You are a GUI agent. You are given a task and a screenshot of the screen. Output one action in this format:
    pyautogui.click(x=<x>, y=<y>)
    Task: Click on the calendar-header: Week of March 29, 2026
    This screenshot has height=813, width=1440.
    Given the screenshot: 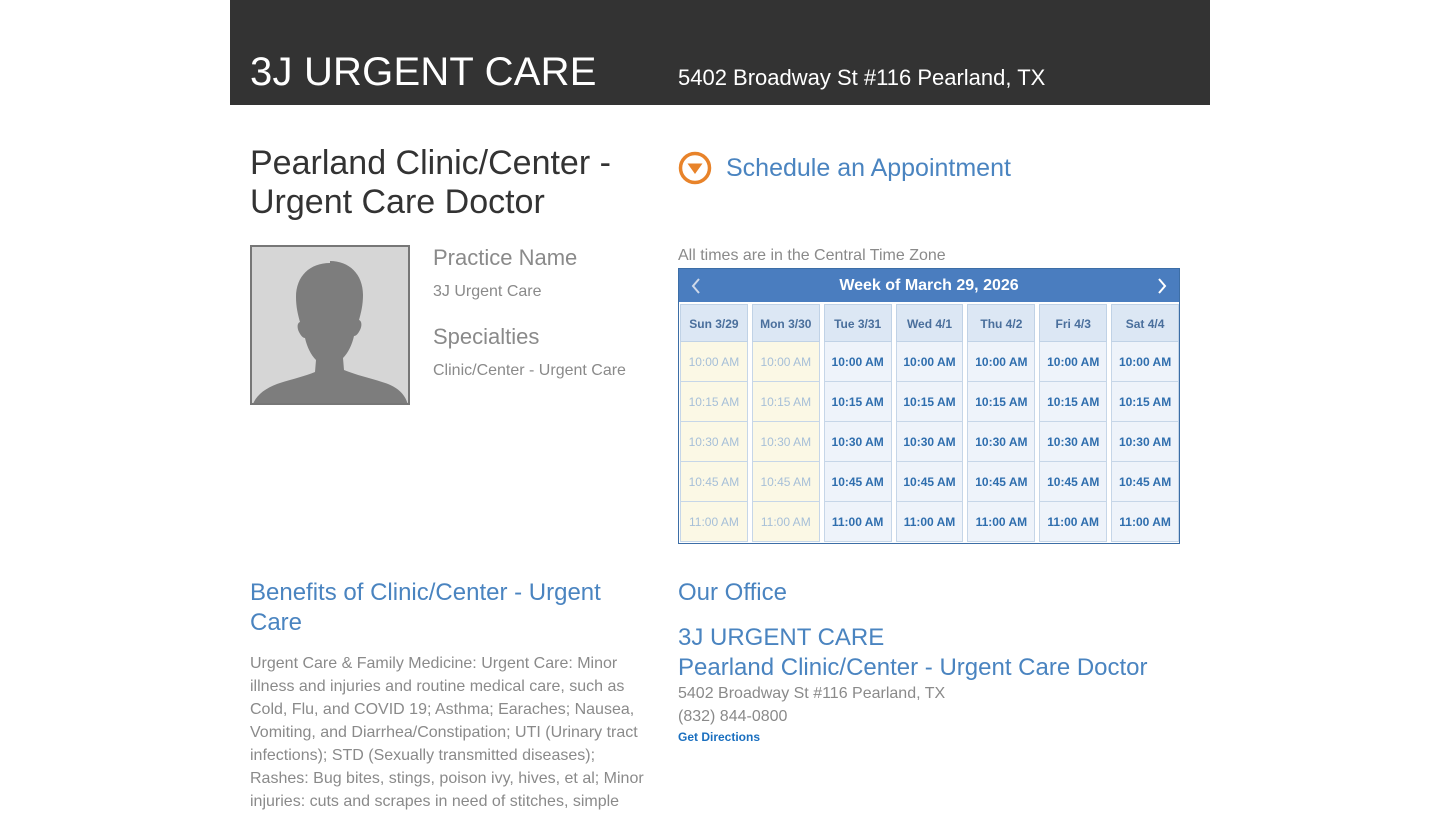 What is the action you would take?
    pyautogui.click(x=929, y=285)
    